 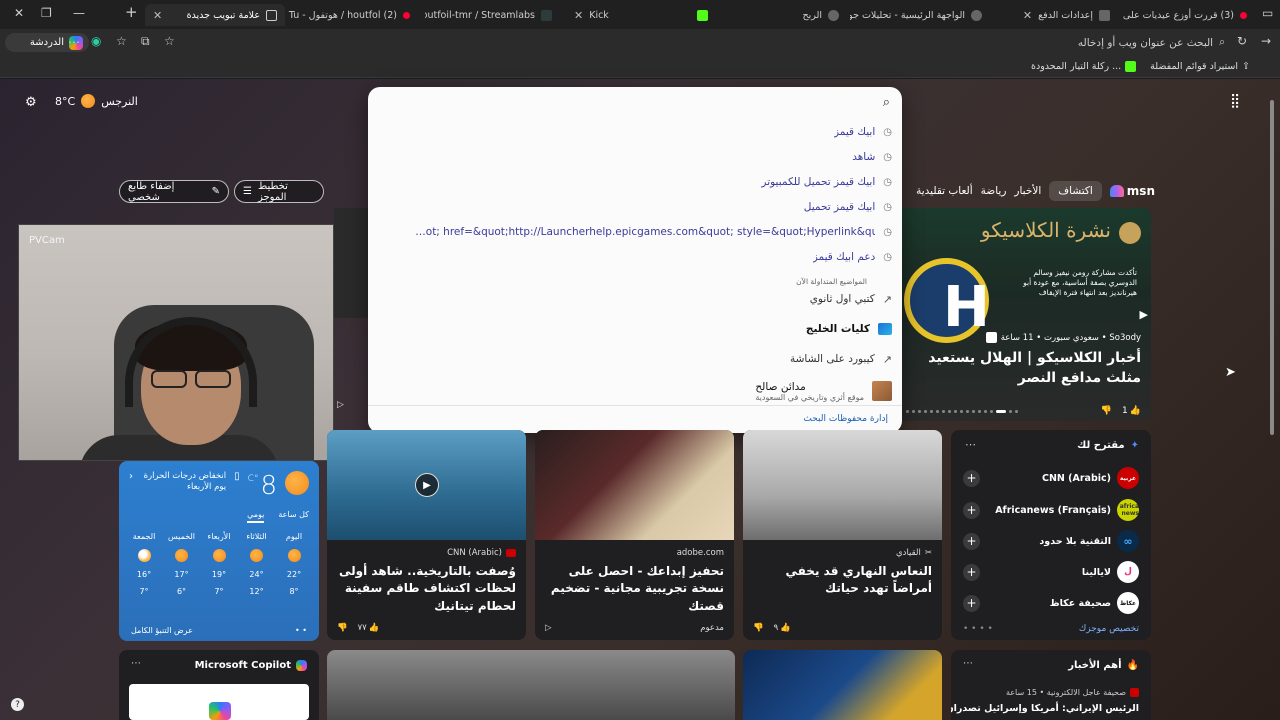 What do you see at coordinates (635, 182) in the screenshot?
I see `history-item: ابيك قيمز تحميل للكمبيوتر ◷` at bounding box center [635, 182].